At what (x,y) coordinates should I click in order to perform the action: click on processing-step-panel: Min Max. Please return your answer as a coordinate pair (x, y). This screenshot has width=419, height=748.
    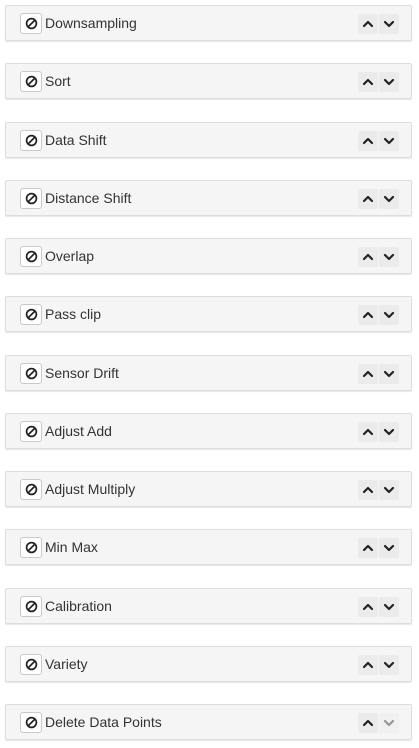
    Looking at the image, I should click on (208, 547).